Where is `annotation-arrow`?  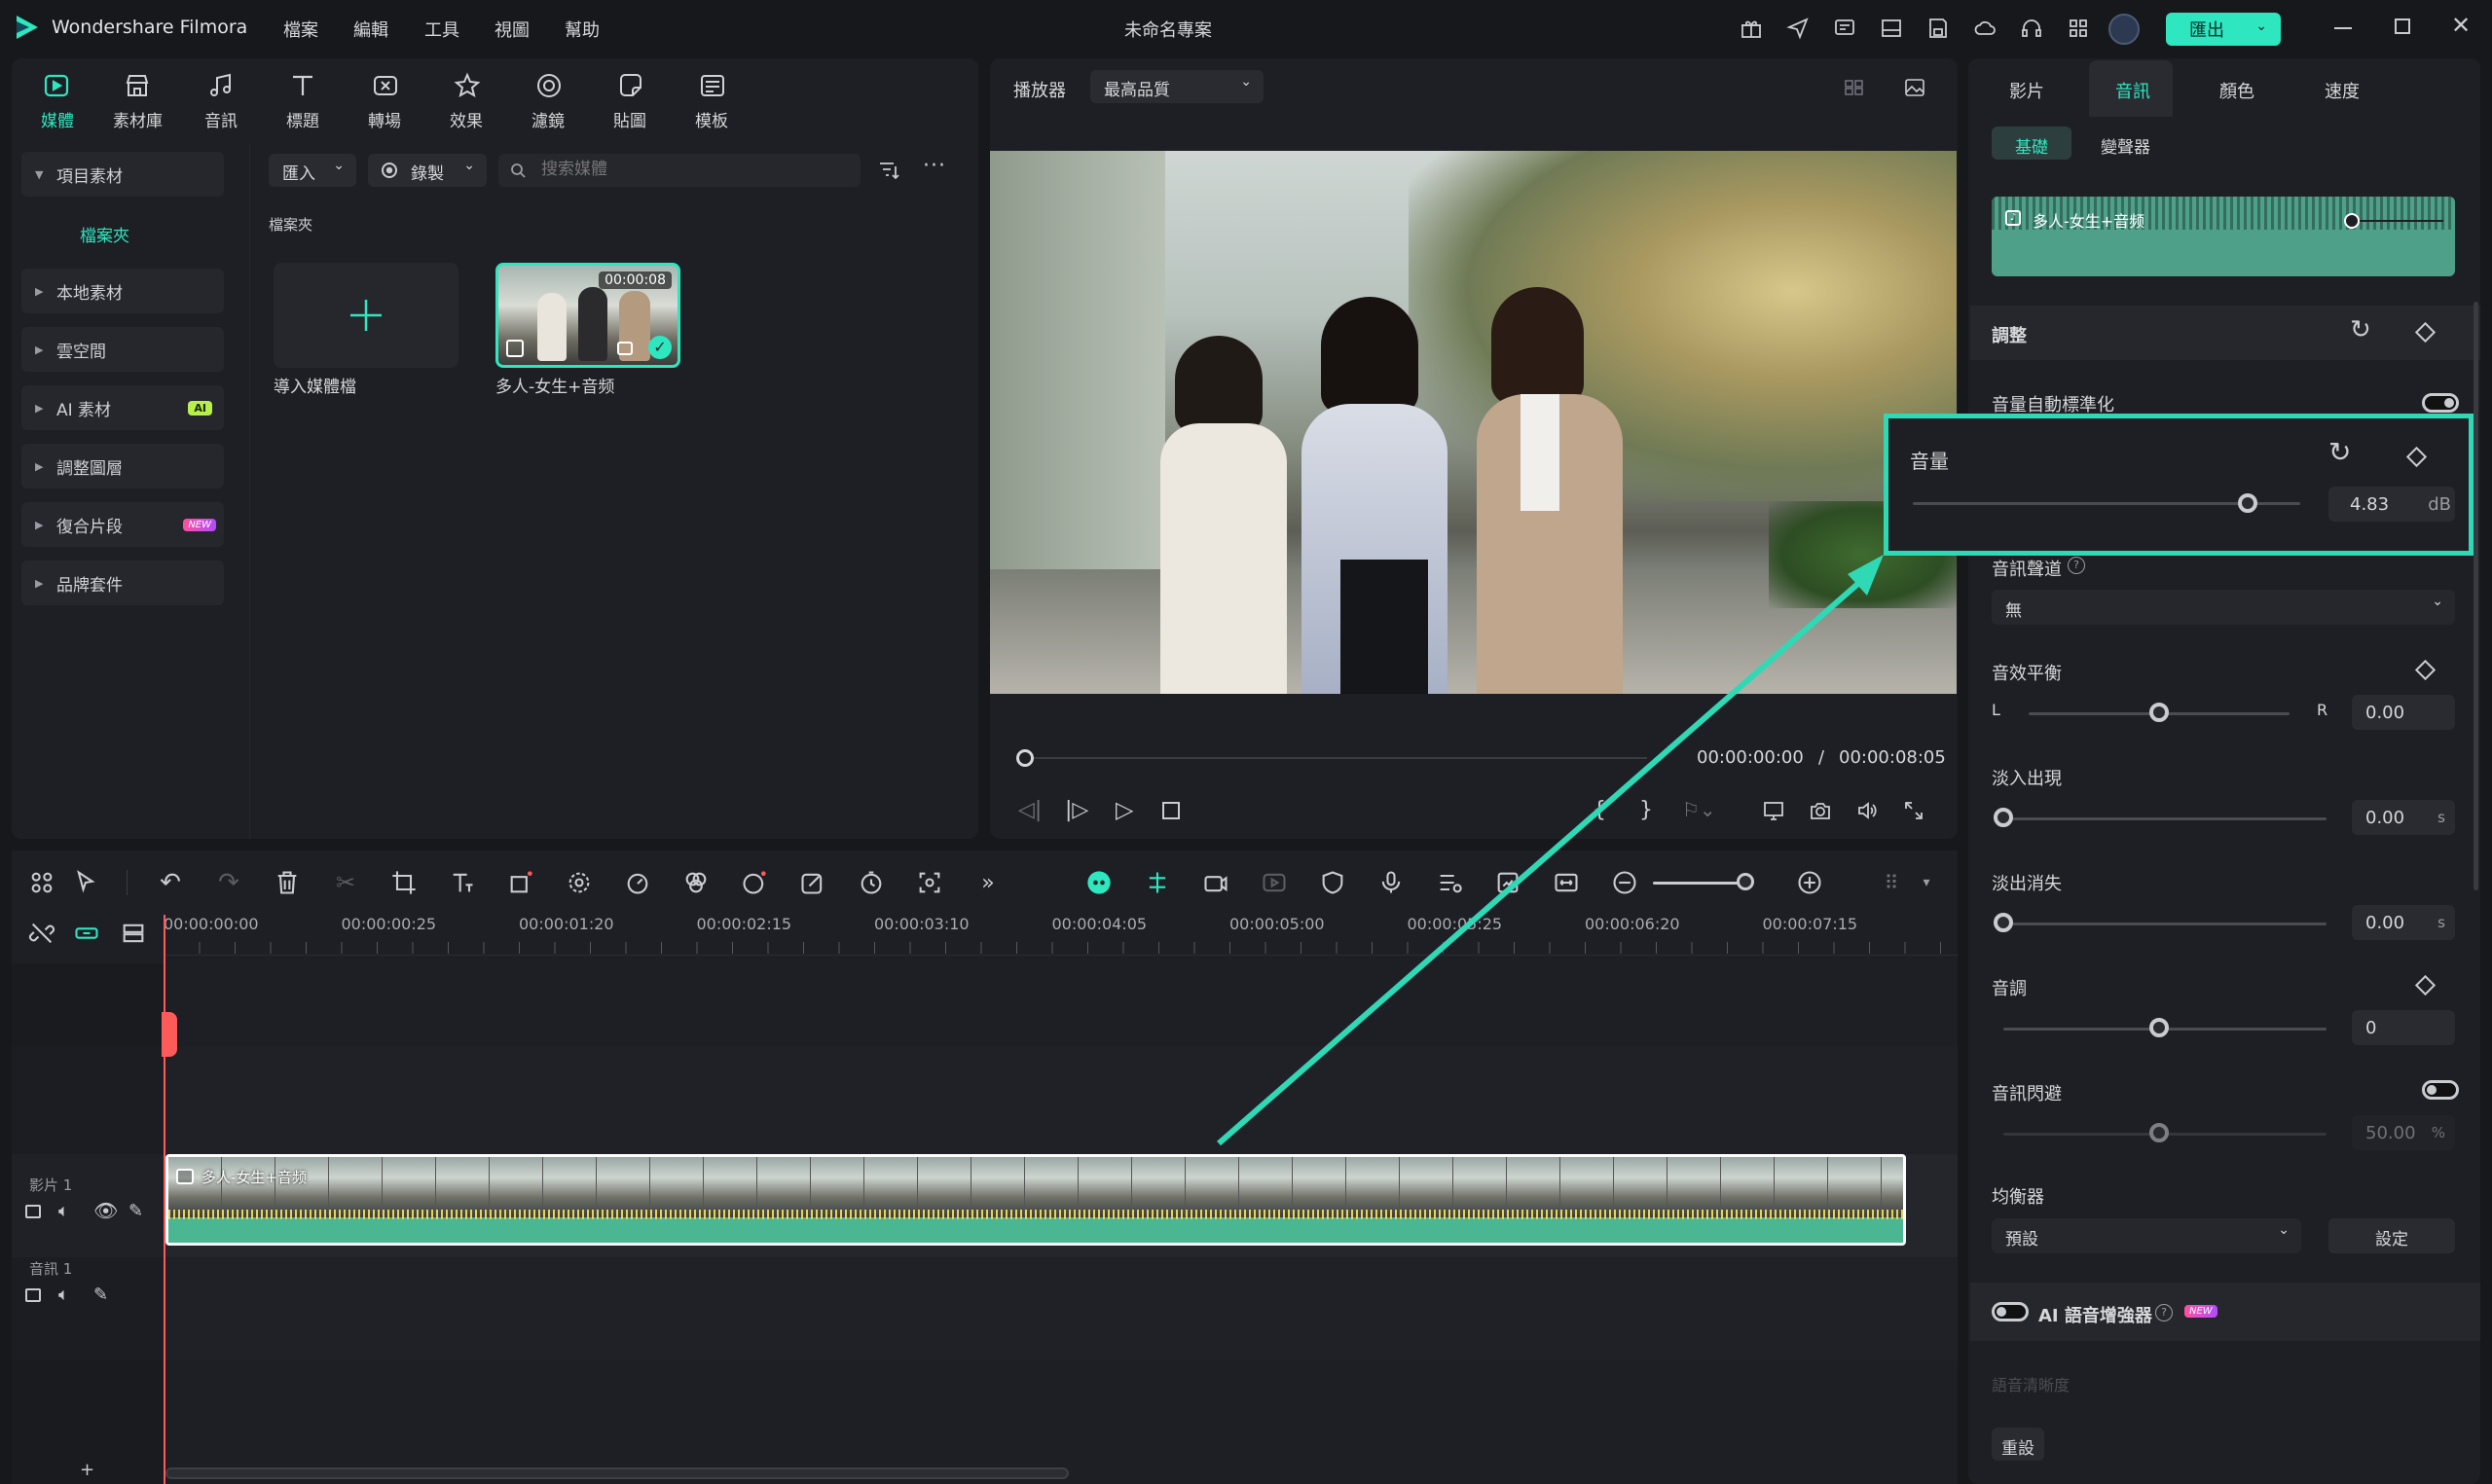
annotation-arrow is located at coordinates (1550, 851).